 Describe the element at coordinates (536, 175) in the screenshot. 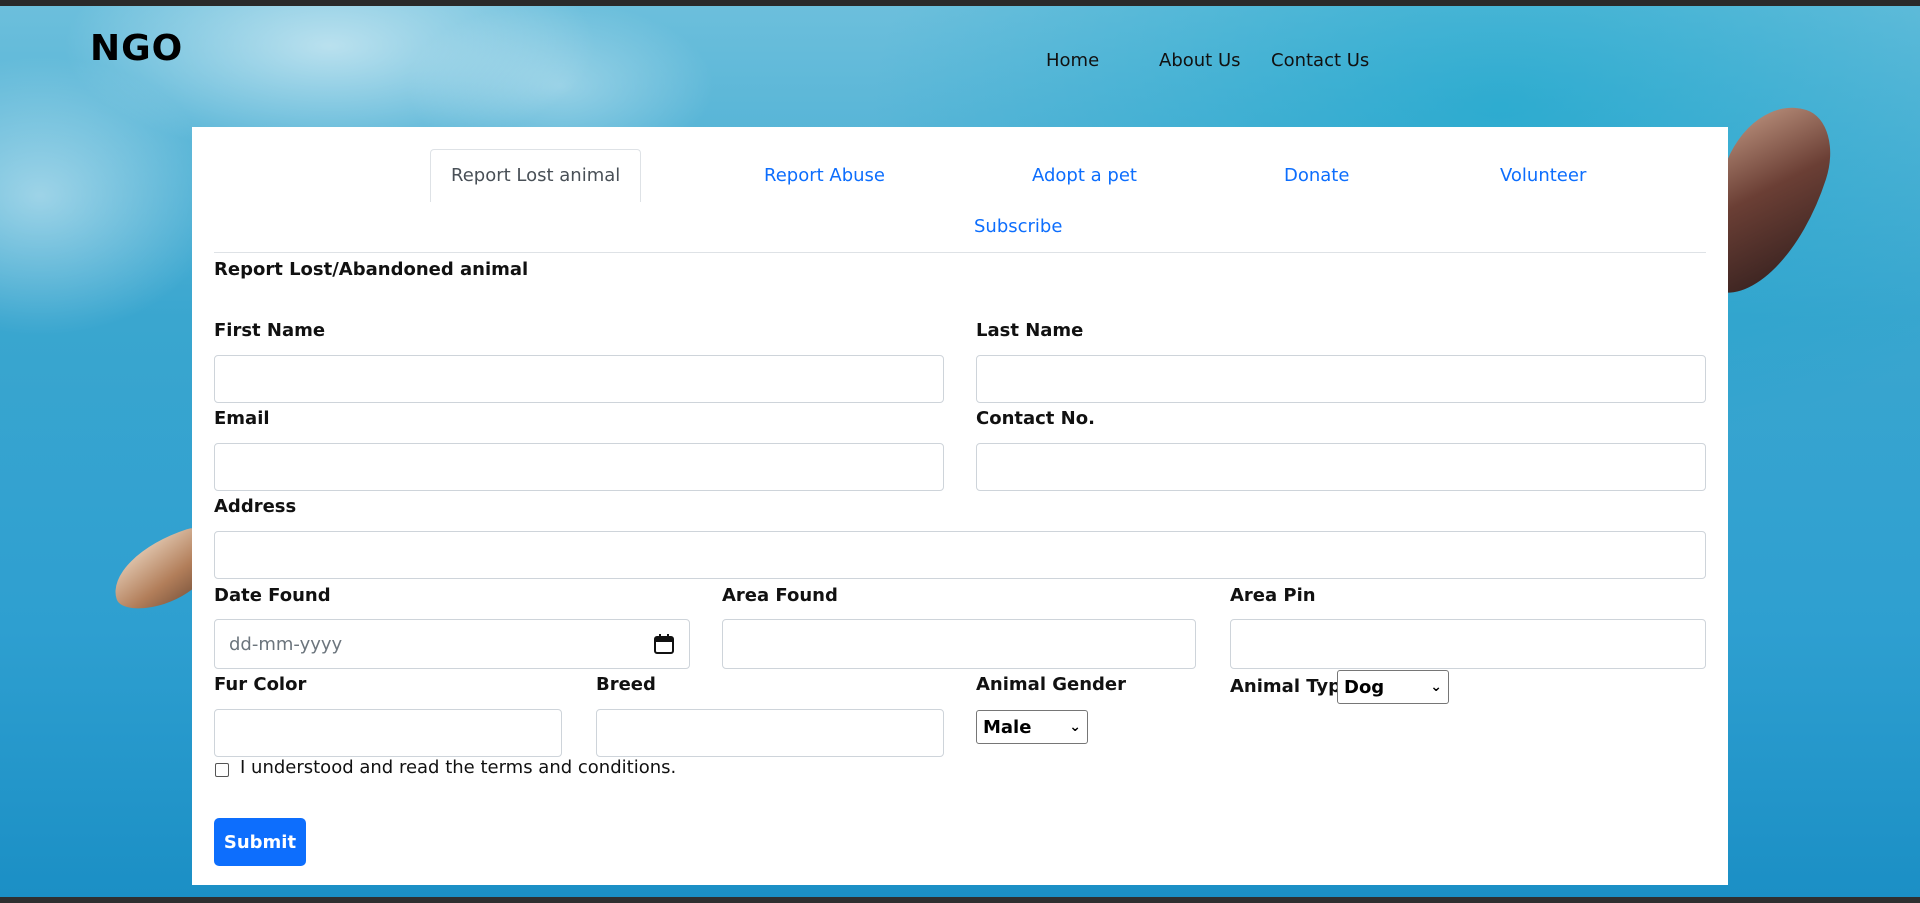

I see `tab-report-lost-animal: Report Lost animal` at that location.